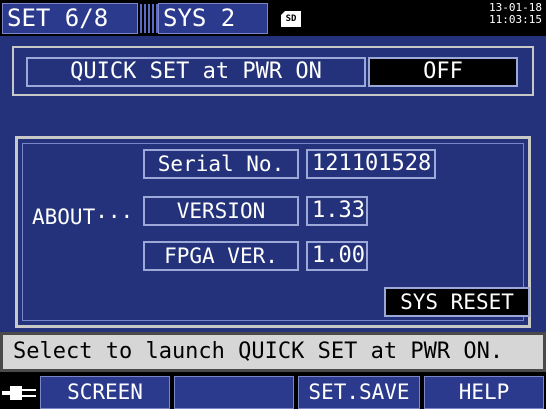 The height and width of the screenshot is (409, 546). I want to click on sd-card-icon: SD, so click(291, 19).